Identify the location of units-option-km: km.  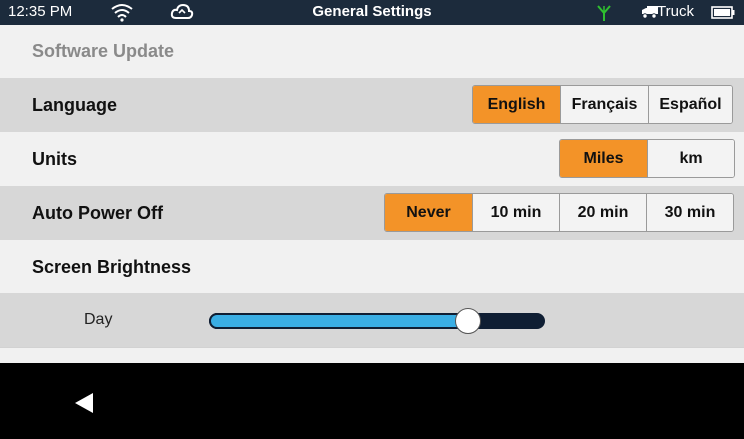
(690, 158).